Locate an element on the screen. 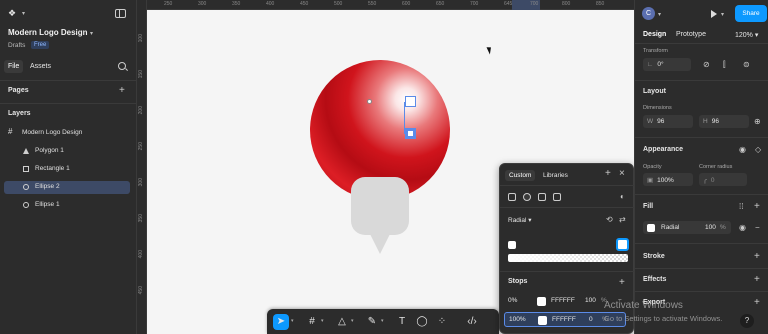 This screenshot has width=768, height=334. tab-assets: Assets is located at coordinates (40, 66).